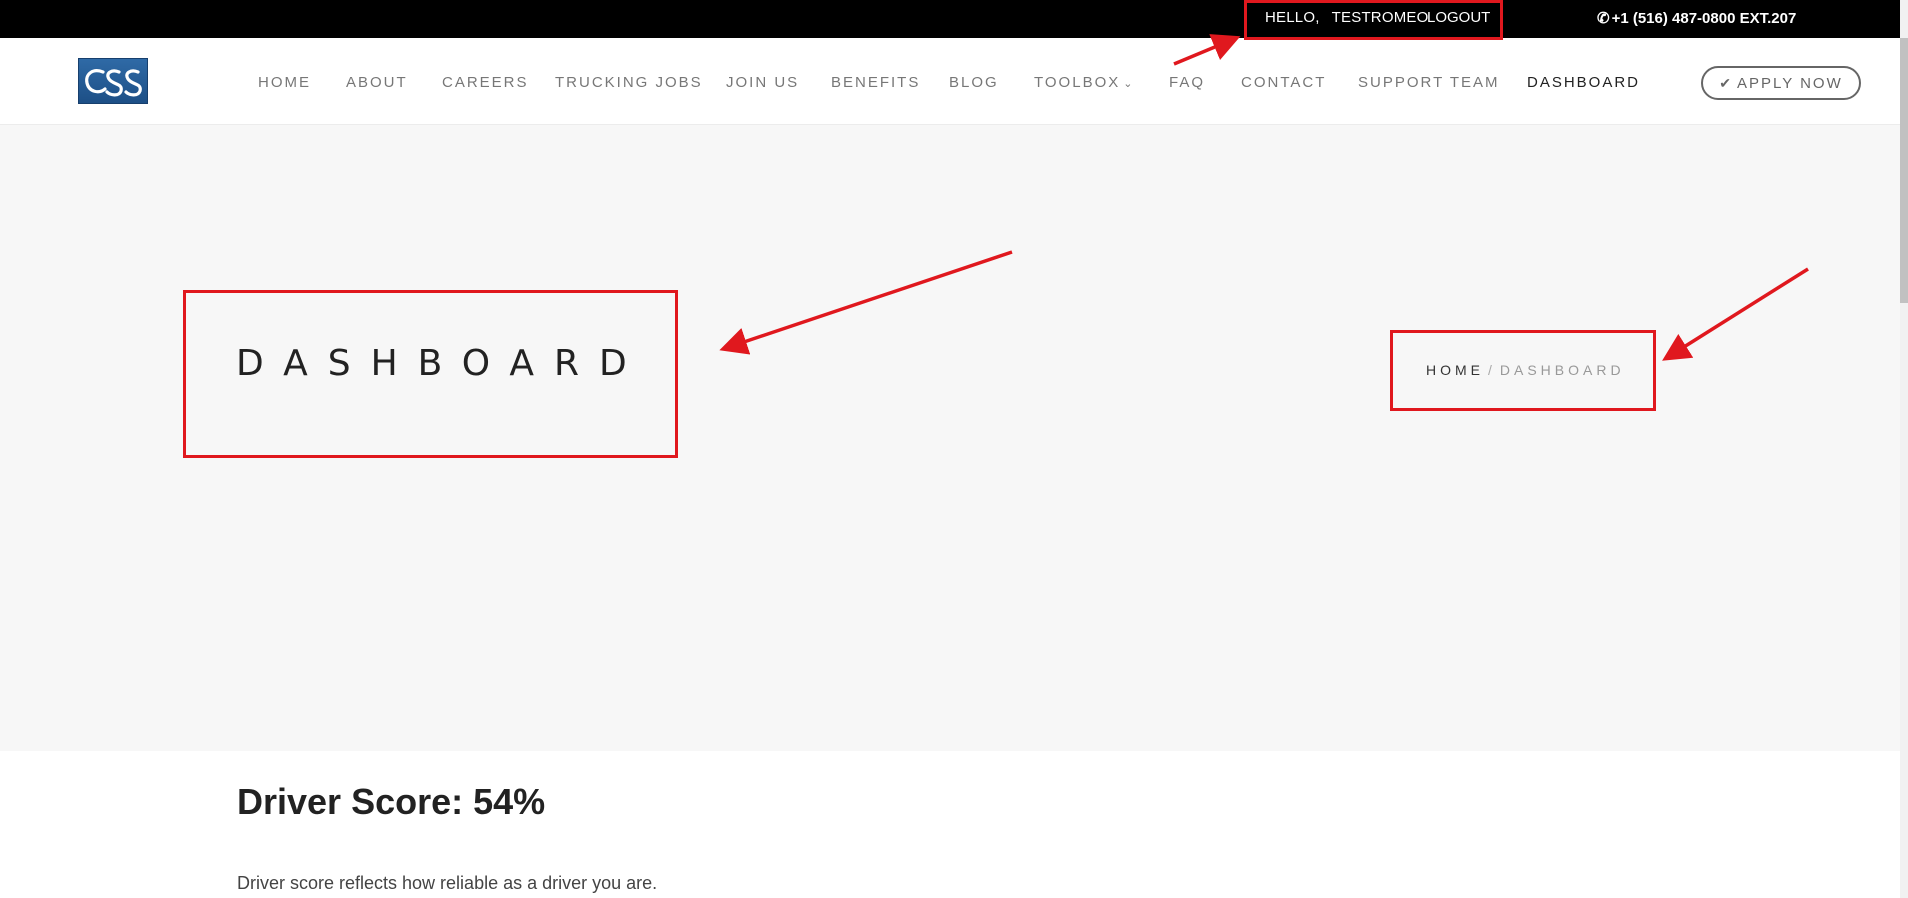 The image size is (1908, 898). I want to click on nav-item-about: ABOUT, so click(377, 82).